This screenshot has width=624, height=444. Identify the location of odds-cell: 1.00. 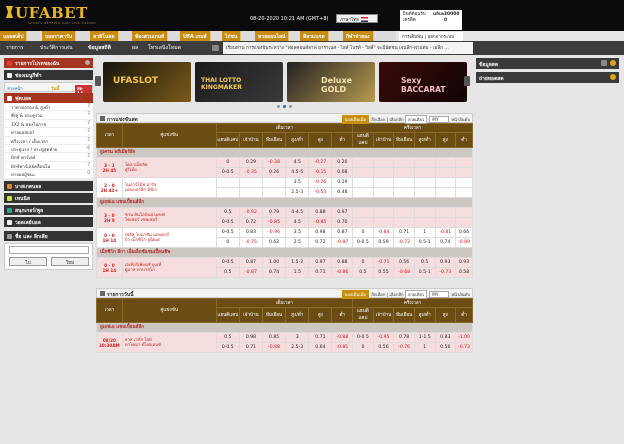
(274, 262).